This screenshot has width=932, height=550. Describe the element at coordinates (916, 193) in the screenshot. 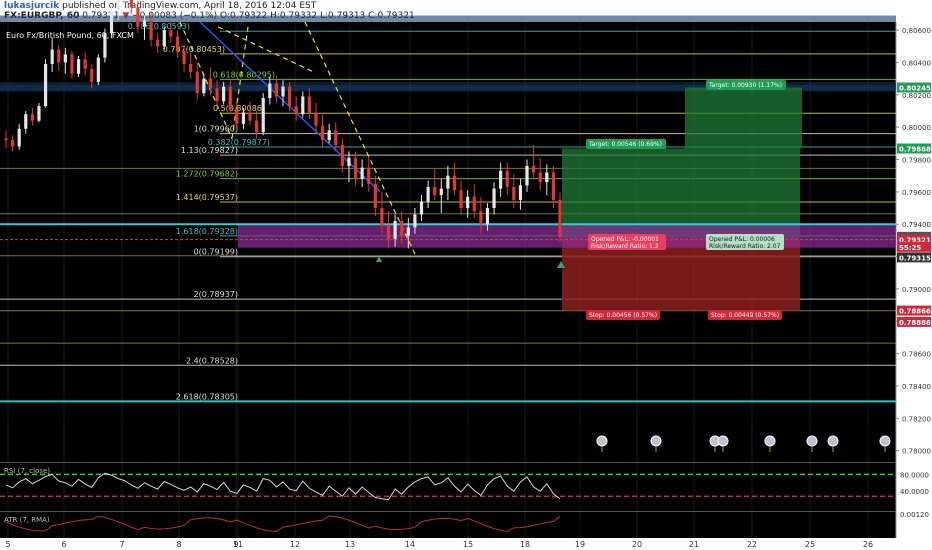

I see `y-tick-label: 0.79600` at that location.